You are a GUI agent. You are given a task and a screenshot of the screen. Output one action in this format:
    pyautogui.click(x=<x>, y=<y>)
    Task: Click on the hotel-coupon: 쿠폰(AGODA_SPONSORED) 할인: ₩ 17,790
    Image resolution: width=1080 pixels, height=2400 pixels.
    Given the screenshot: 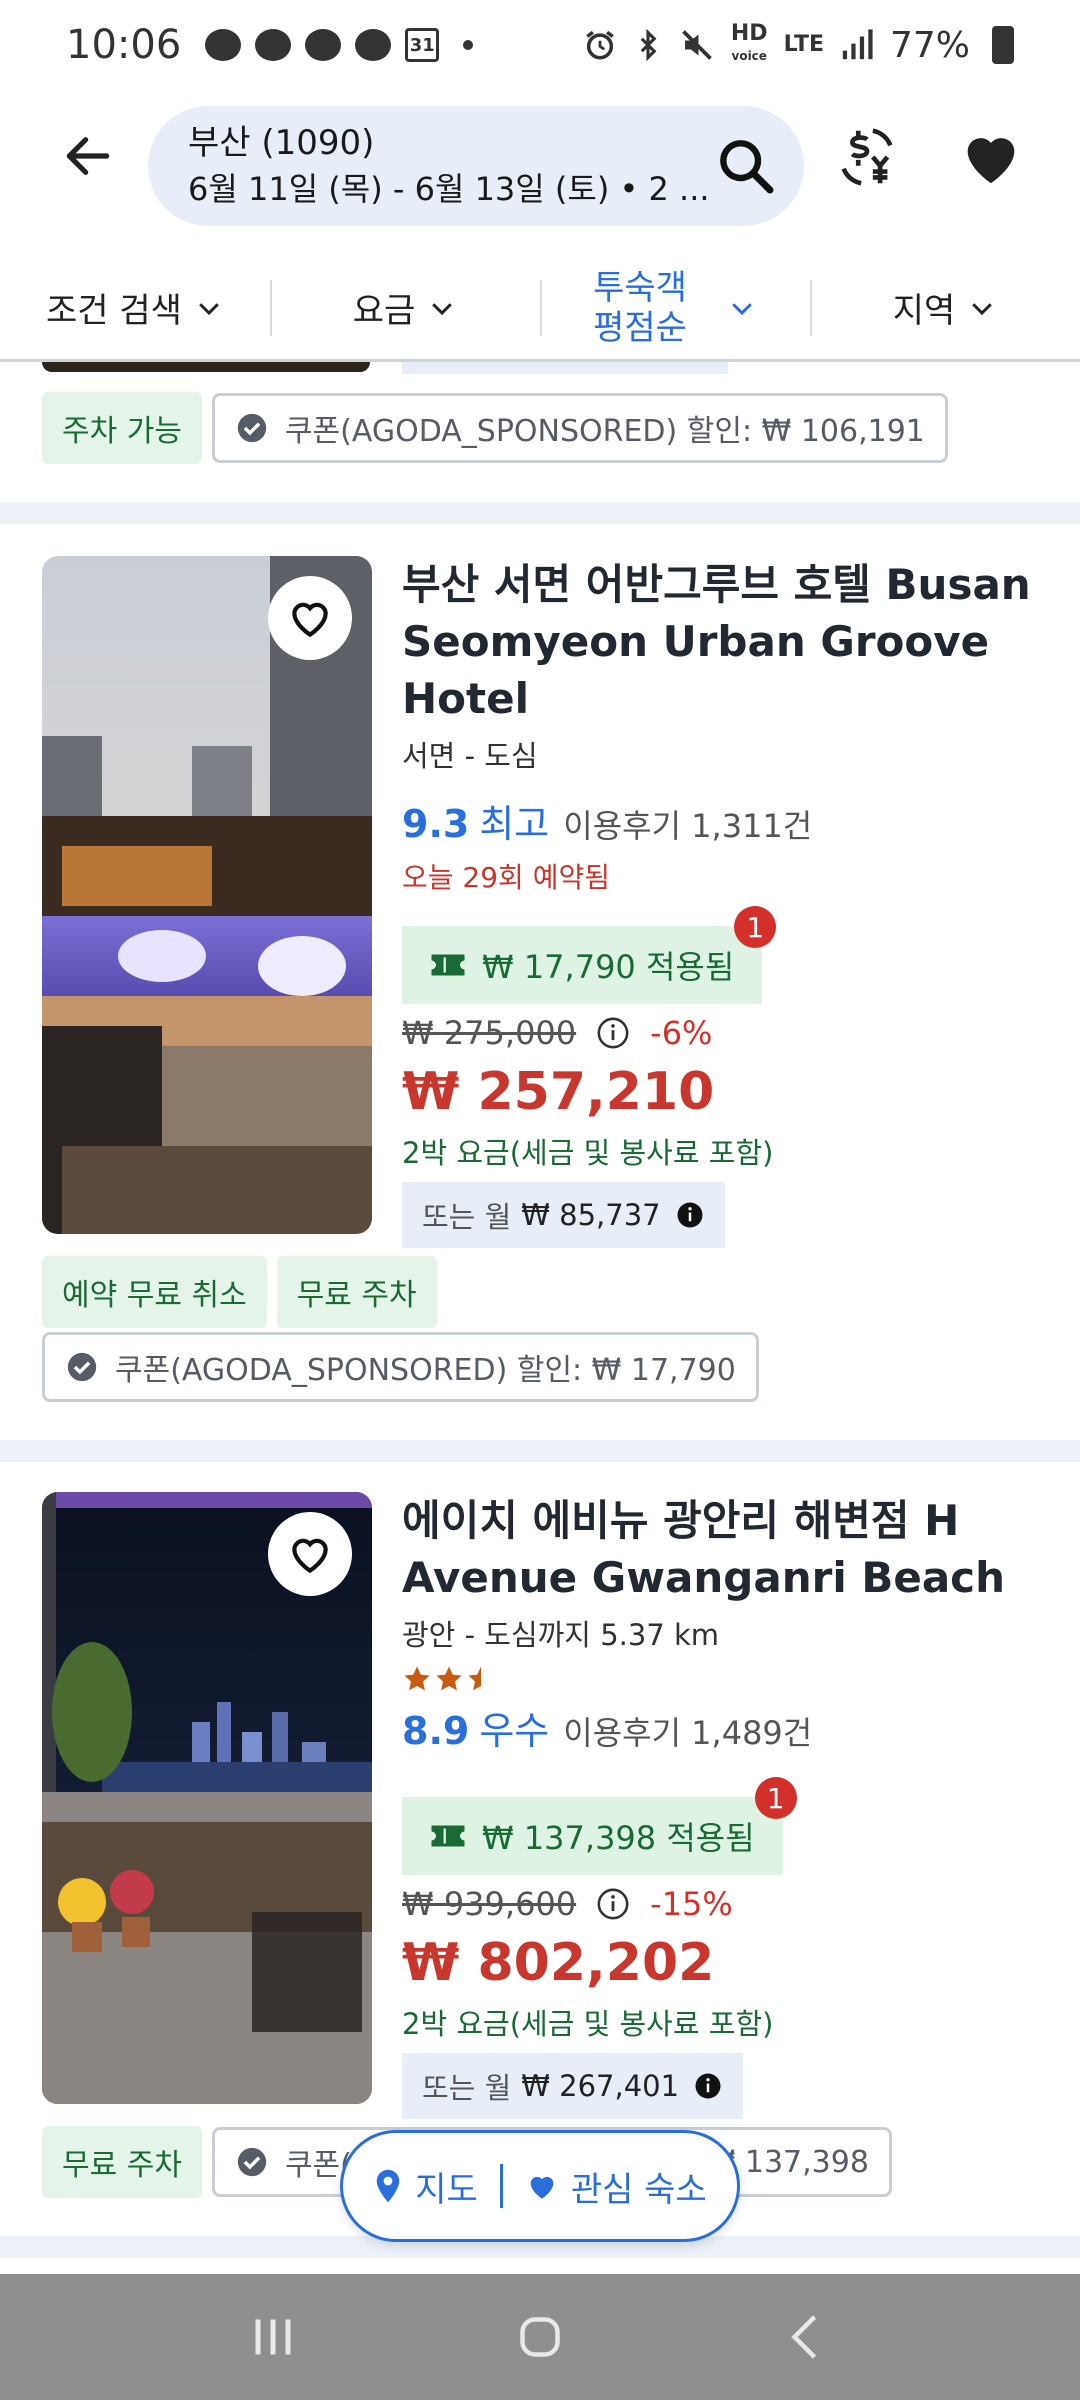 What is the action you would take?
    pyautogui.click(x=400, y=1367)
    